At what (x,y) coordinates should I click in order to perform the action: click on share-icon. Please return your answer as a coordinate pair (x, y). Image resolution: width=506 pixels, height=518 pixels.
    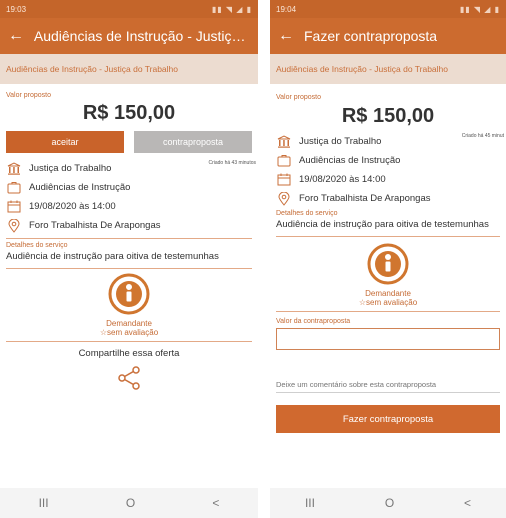
    Looking at the image, I should click on (129, 378).